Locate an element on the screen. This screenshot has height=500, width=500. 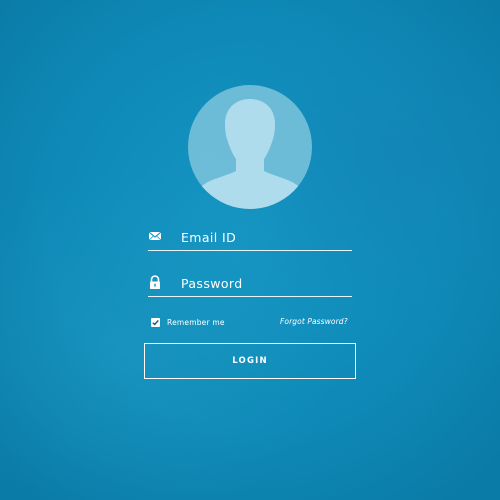
envelope-icon is located at coordinates (155, 236).